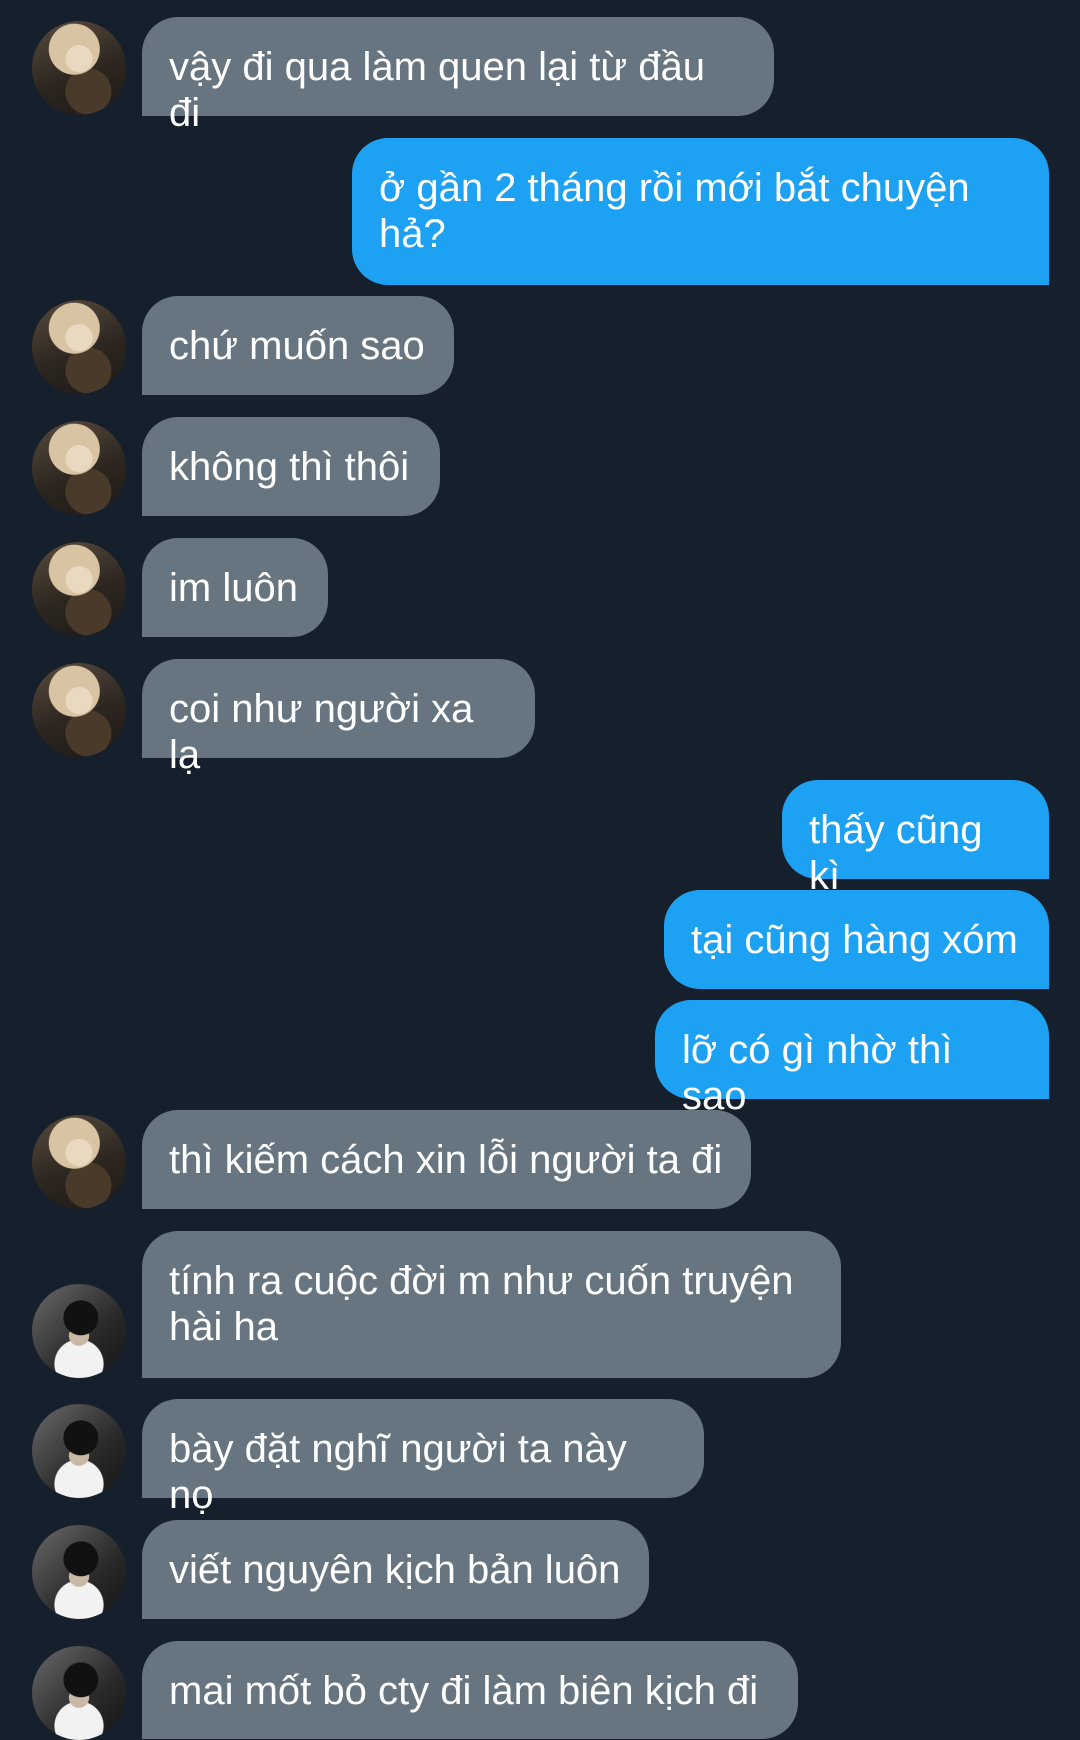  I want to click on message-bubble-outgoing: tại cũng hàng xóm, so click(856, 939).